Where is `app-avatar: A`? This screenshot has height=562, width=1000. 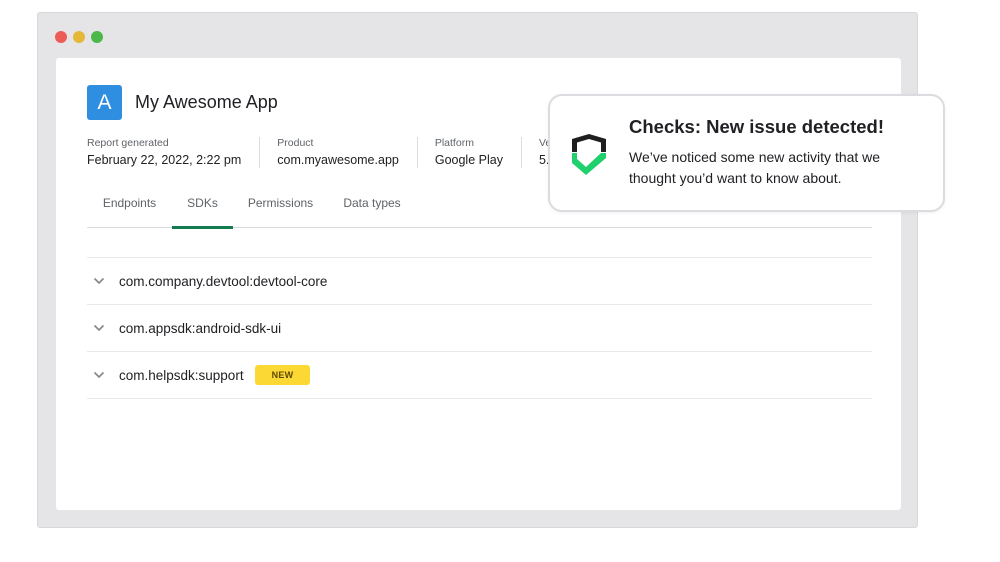 app-avatar: A is located at coordinates (104, 102).